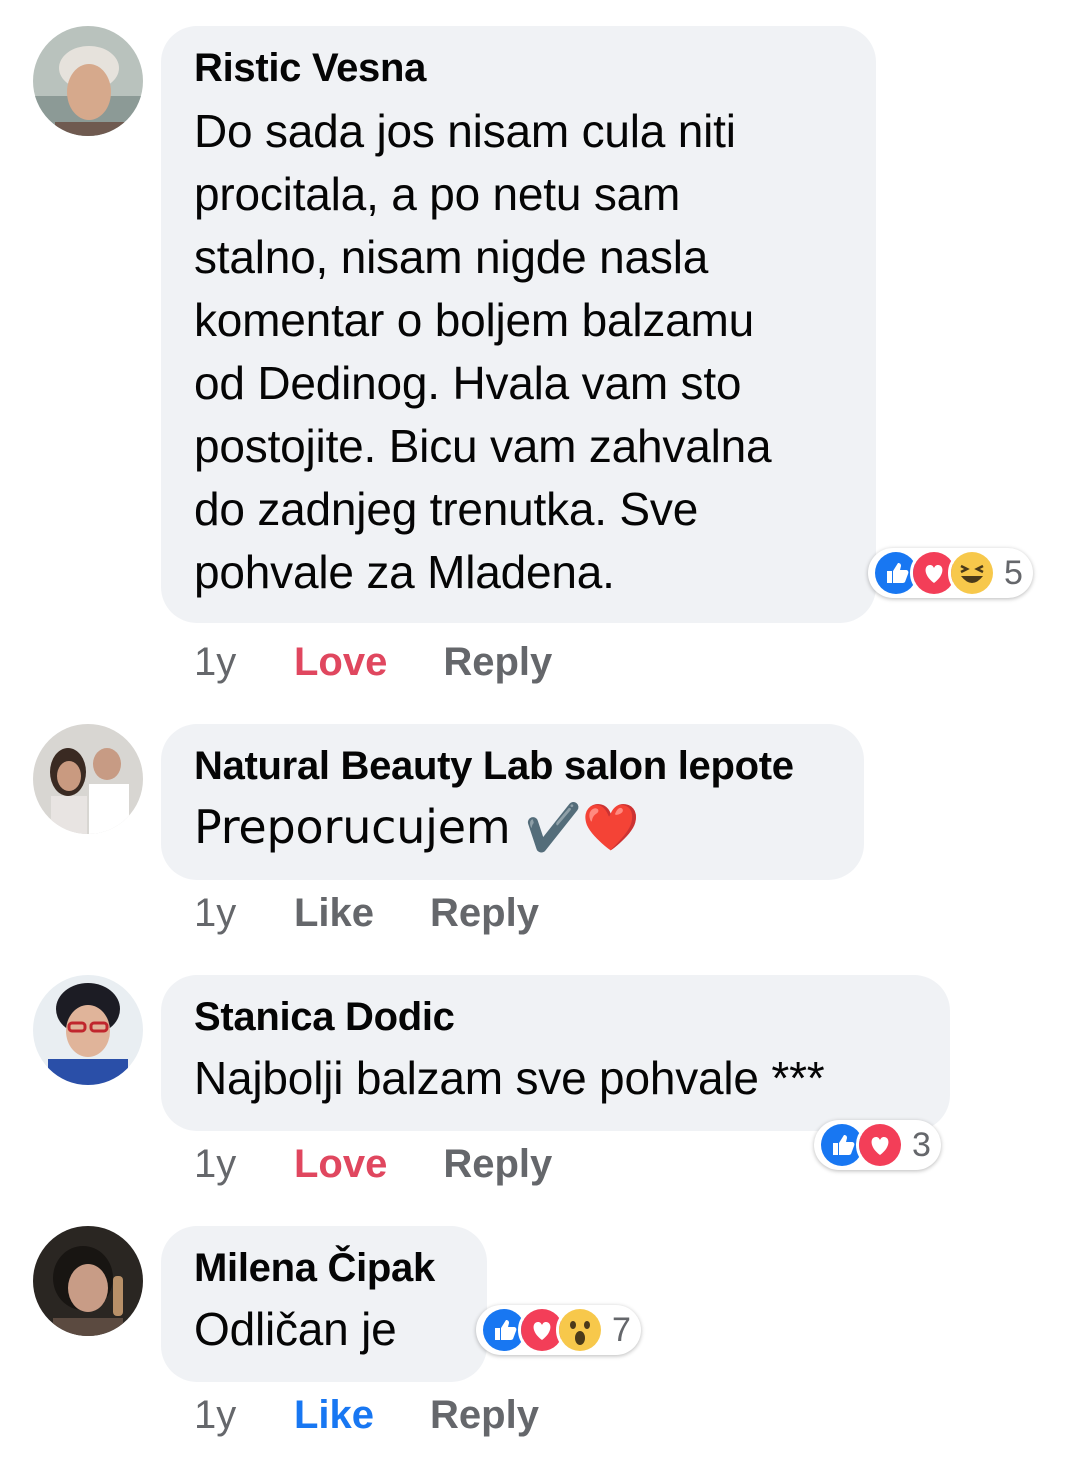 The height and width of the screenshot is (1471, 1073). Describe the element at coordinates (295, 1329) in the screenshot. I see `comment-text: Odličan je` at that location.